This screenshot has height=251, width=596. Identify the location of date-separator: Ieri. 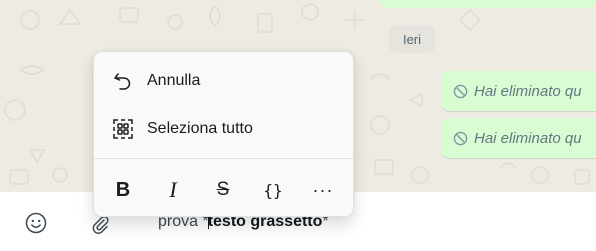
(412, 39).